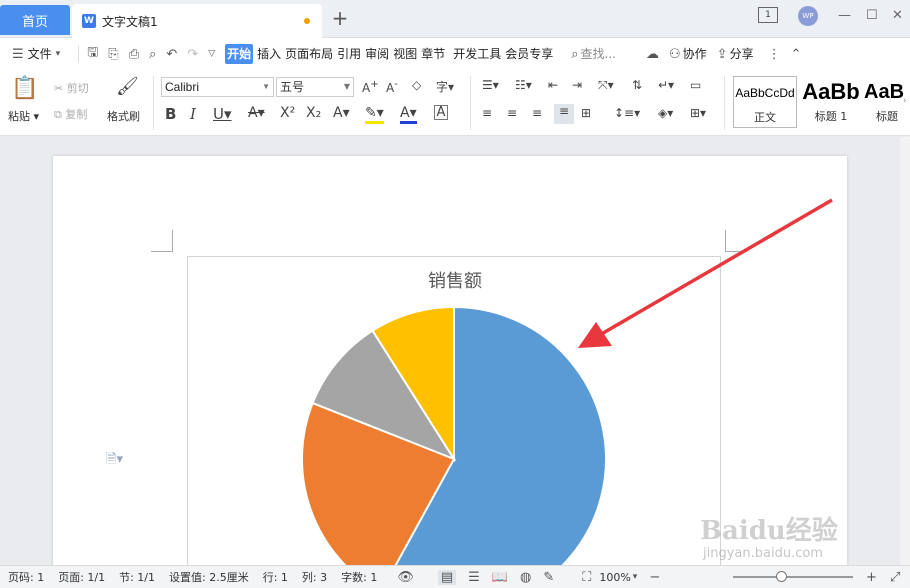 The height and width of the screenshot is (588, 910). What do you see at coordinates (698, 113) in the screenshot?
I see `borders-icon: ⊞▾` at bounding box center [698, 113].